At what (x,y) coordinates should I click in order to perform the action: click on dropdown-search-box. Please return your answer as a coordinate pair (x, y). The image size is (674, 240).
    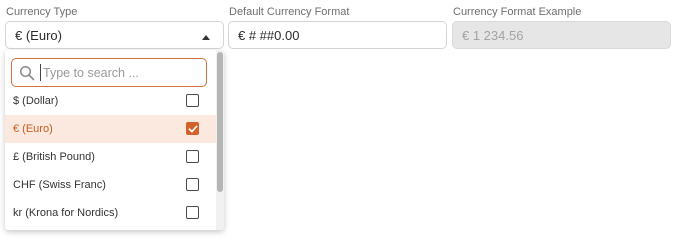
    Looking at the image, I should click on (109, 72).